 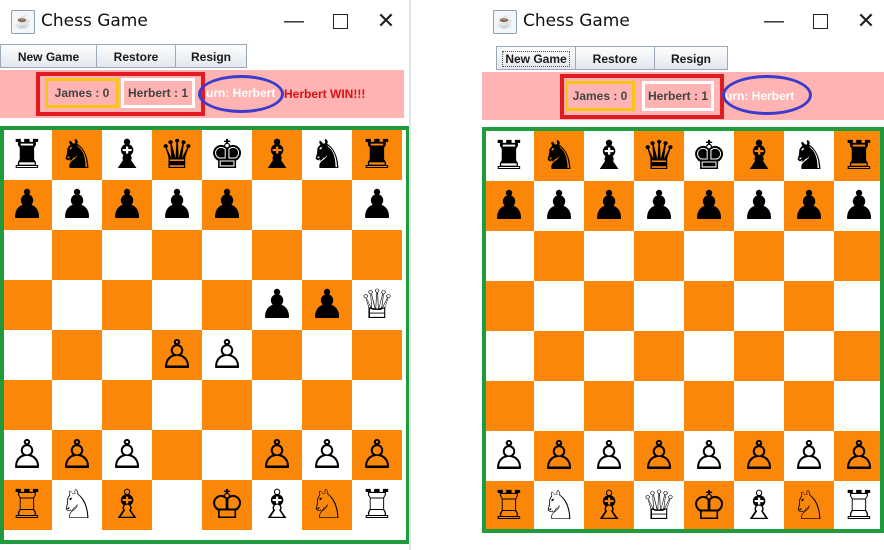 What do you see at coordinates (410, 275) in the screenshot?
I see `window-divider` at bounding box center [410, 275].